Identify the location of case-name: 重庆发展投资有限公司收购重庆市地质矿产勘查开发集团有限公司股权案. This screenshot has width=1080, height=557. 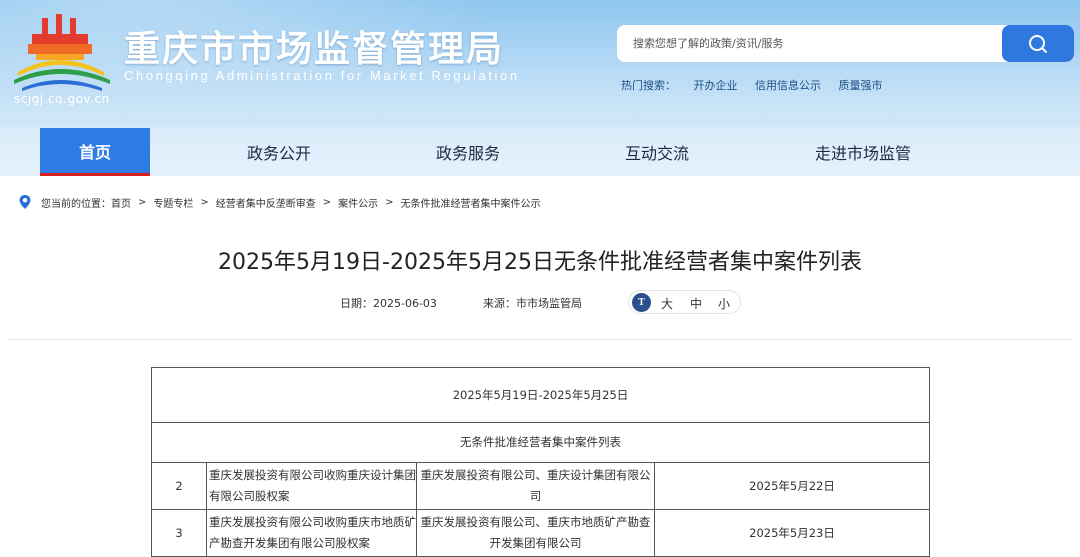
(311, 533).